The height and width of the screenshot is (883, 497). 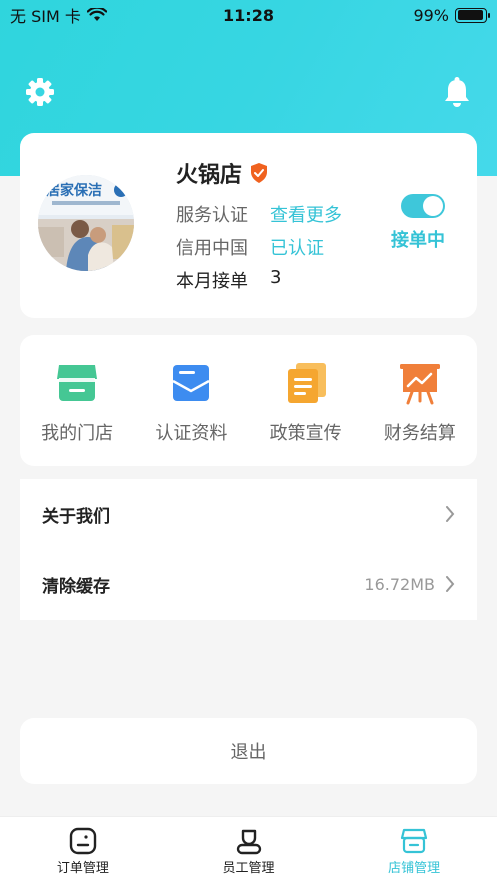 I want to click on about-us-label: 关于我们, so click(x=76, y=516).